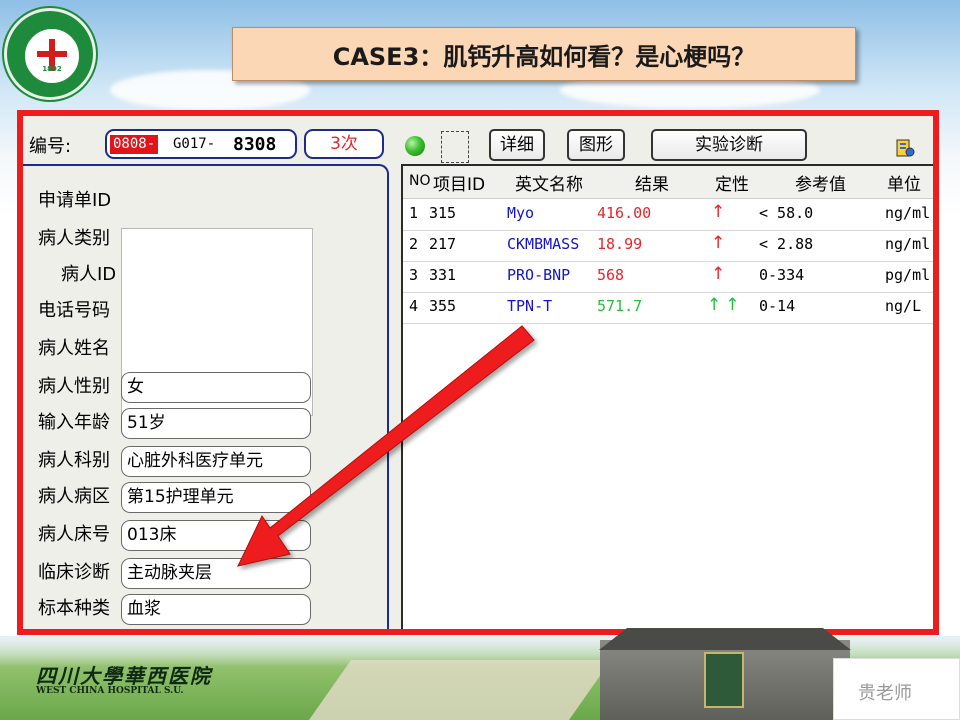 Image resolution: width=960 pixels, height=720 pixels. What do you see at coordinates (624, 213) in the screenshot?
I see `cell-result: 416.00` at bounding box center [624, 213].